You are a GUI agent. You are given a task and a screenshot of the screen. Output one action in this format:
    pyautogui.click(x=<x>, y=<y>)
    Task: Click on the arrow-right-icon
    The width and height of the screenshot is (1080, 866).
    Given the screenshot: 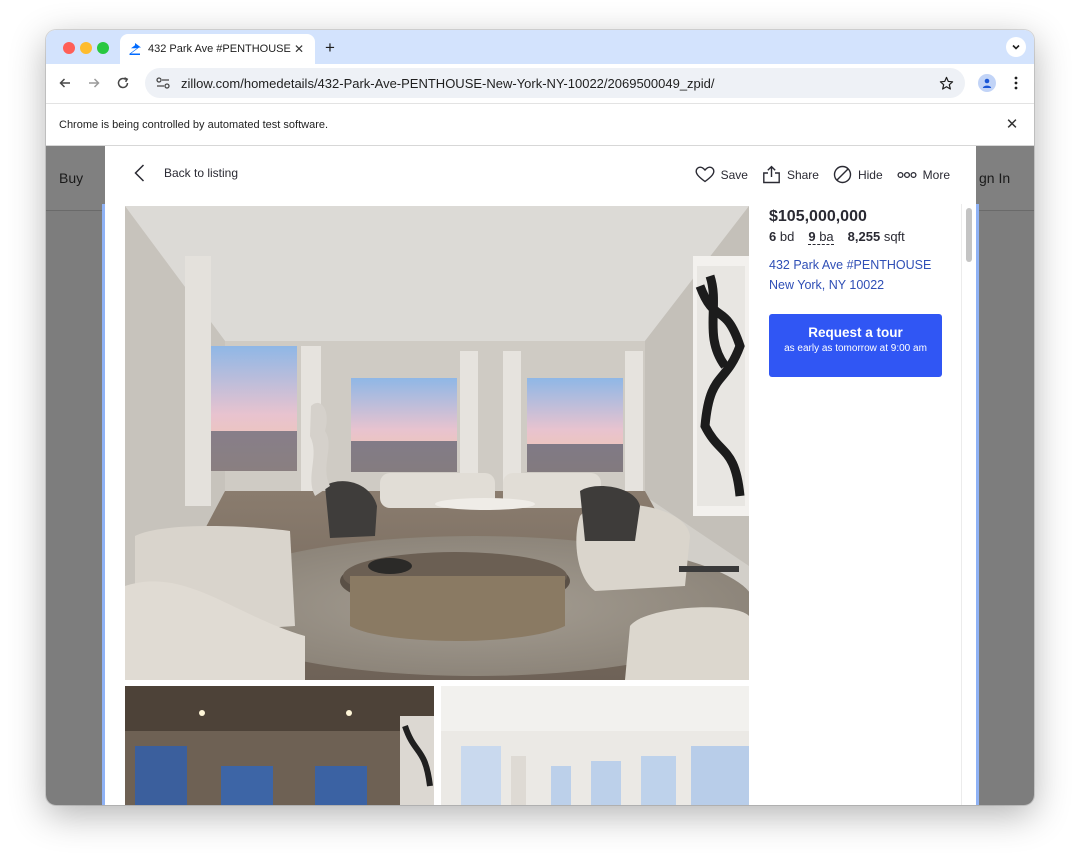 What is the action you would take?
    pyautogui.click(x=94, y=83)
    